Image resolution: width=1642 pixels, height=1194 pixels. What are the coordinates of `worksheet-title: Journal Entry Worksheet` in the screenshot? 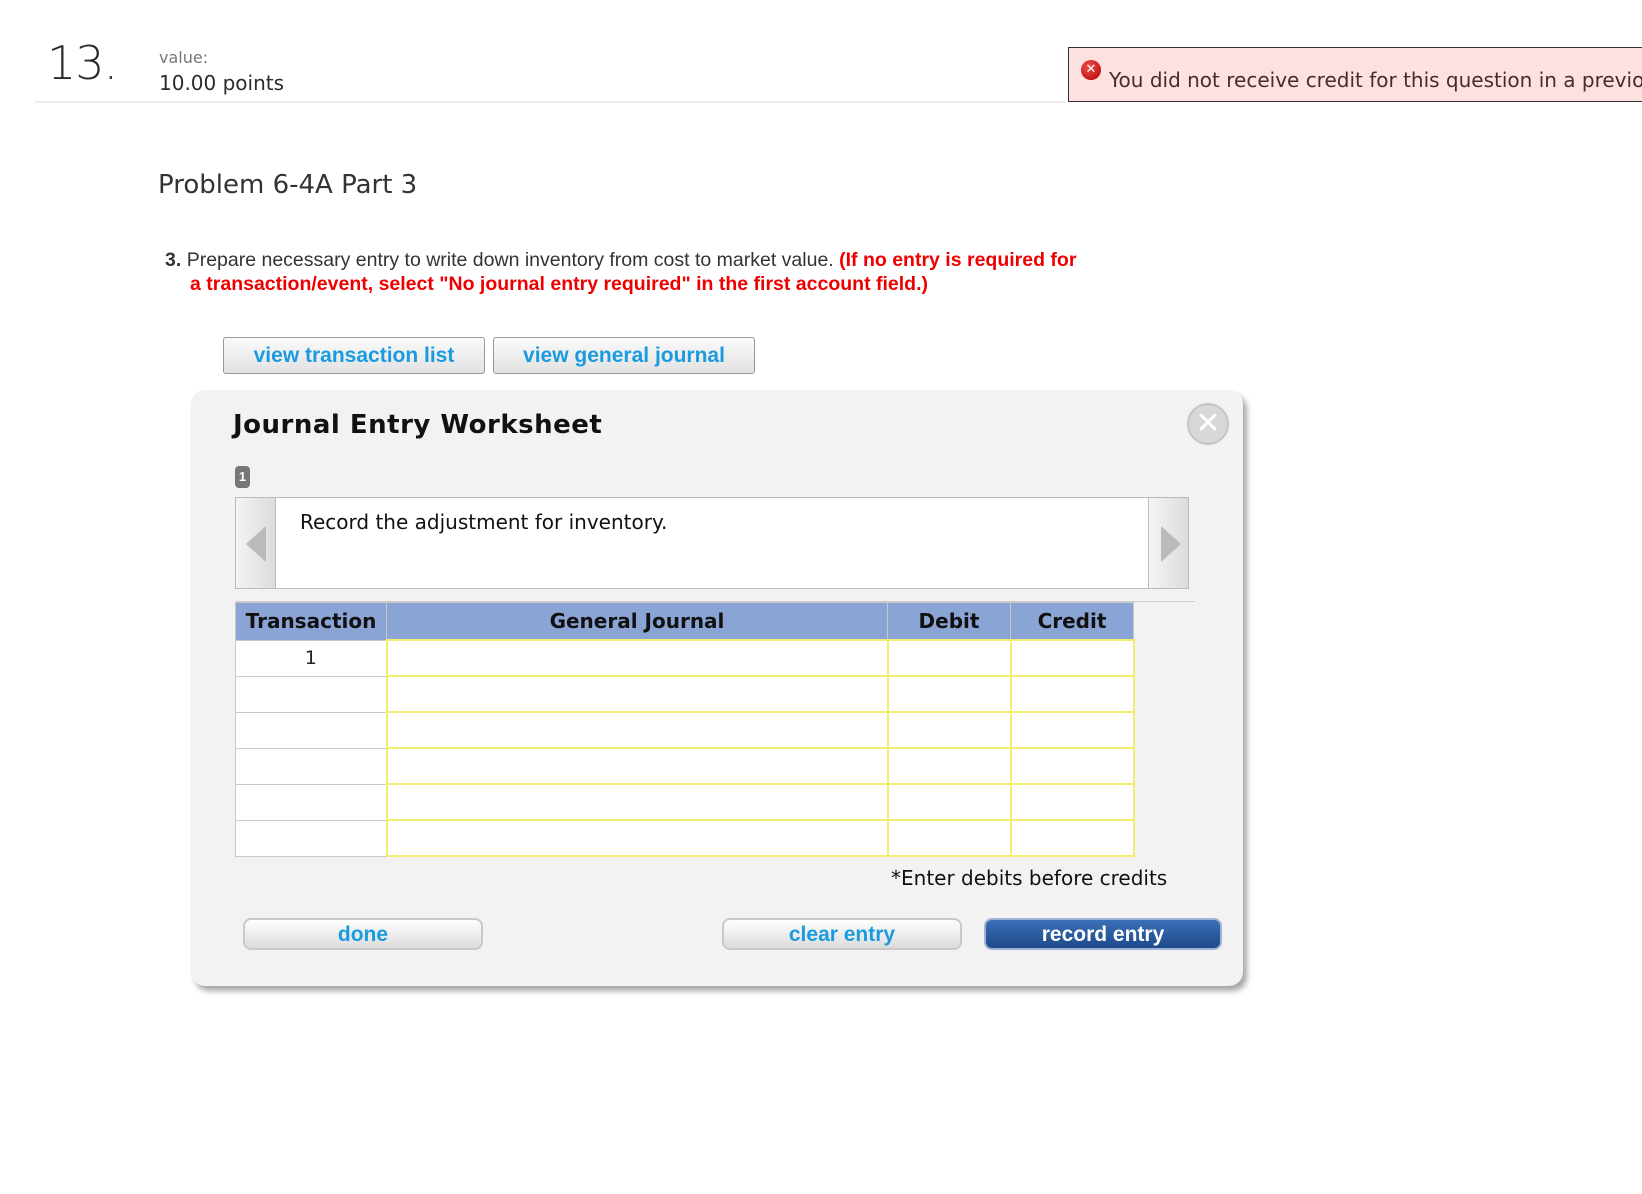 It's located at (418, 425).